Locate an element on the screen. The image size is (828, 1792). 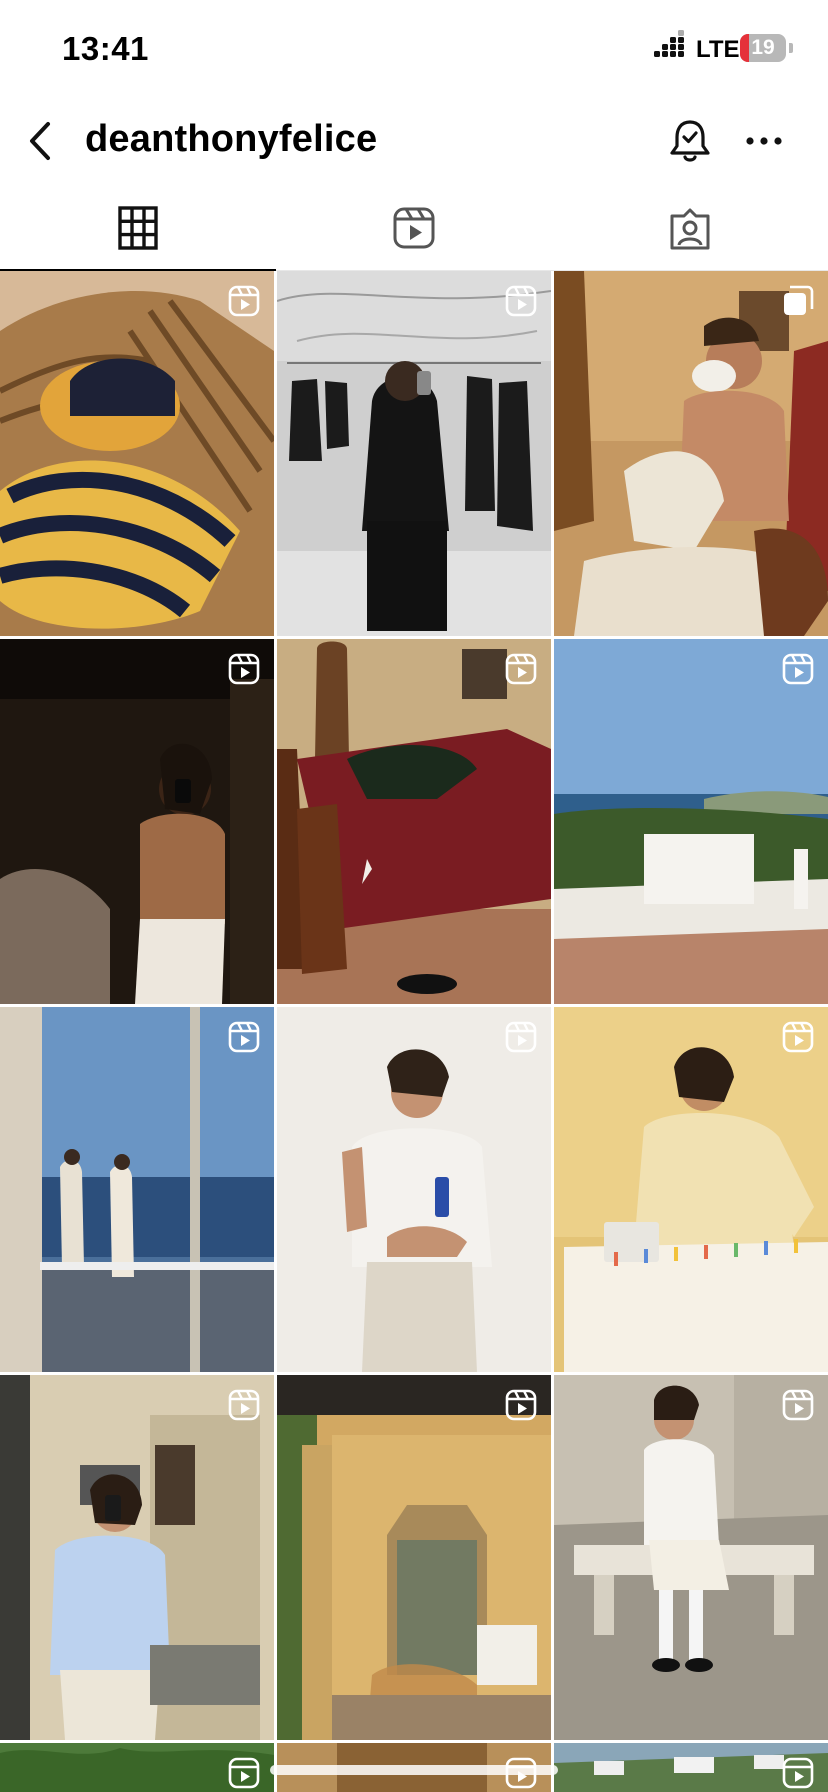
status-time: 13:41 is located at coordinates (105, 48).